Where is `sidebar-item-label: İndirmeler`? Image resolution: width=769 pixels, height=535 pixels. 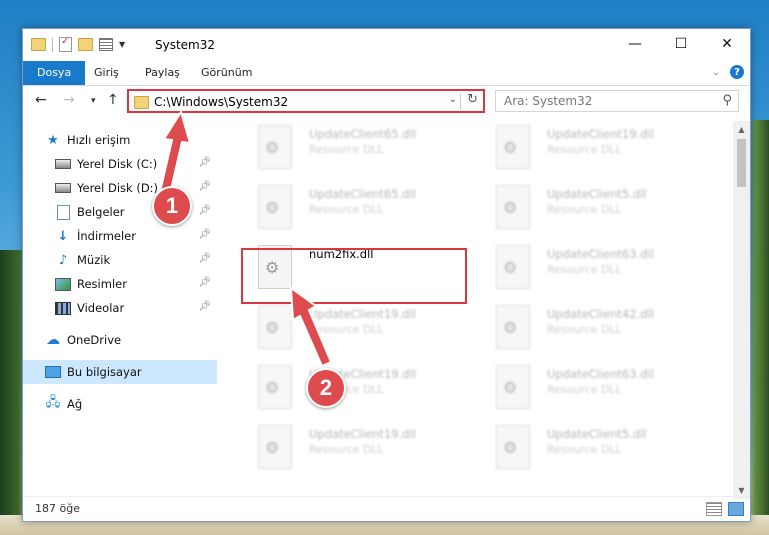 sidebar-item-label: İndirmeler is located at coordinates (106, 236).